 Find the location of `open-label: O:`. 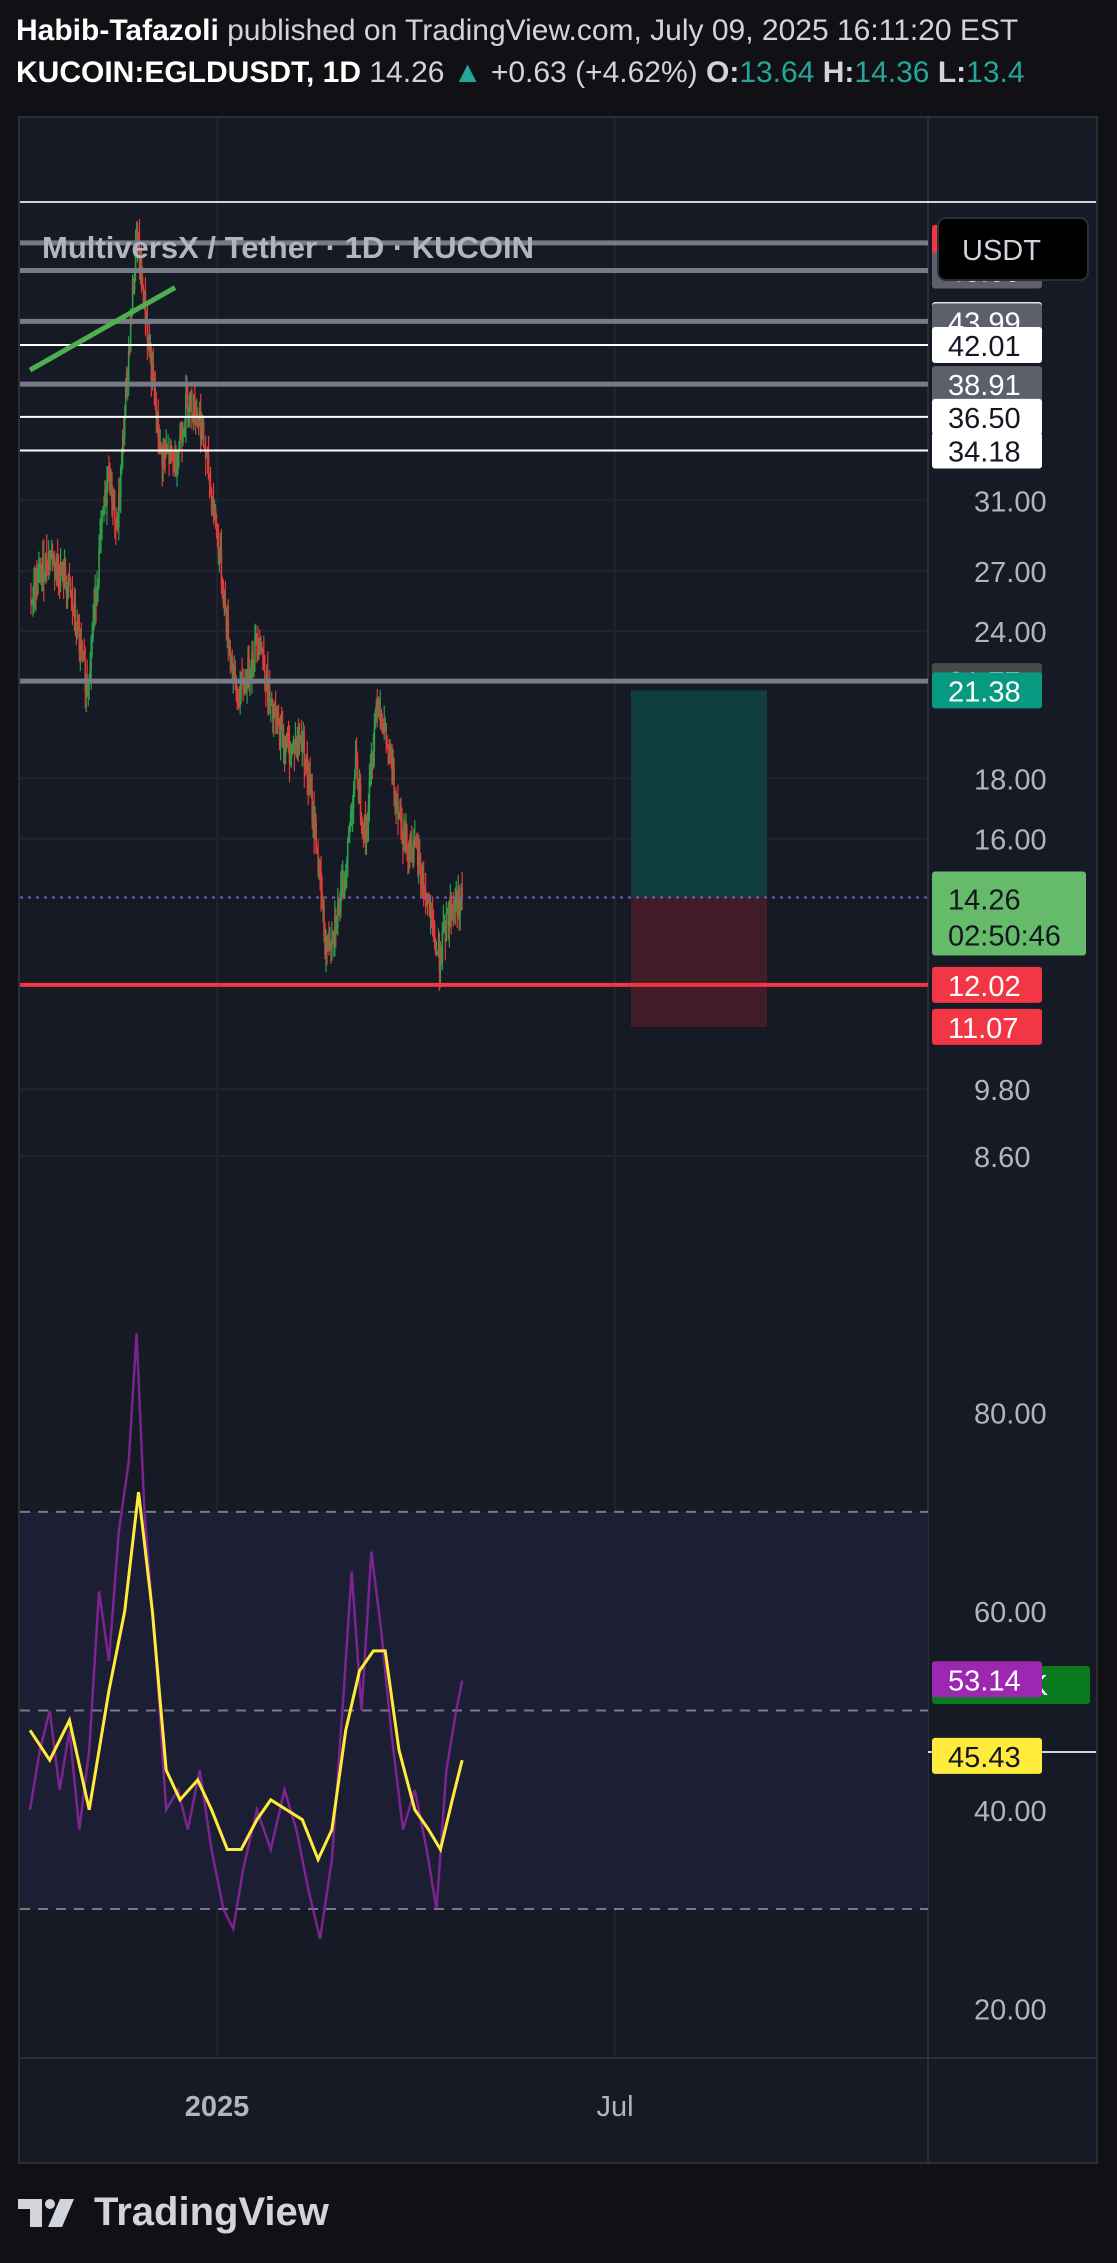

open-label: O: is located at coordinates (722, 72).